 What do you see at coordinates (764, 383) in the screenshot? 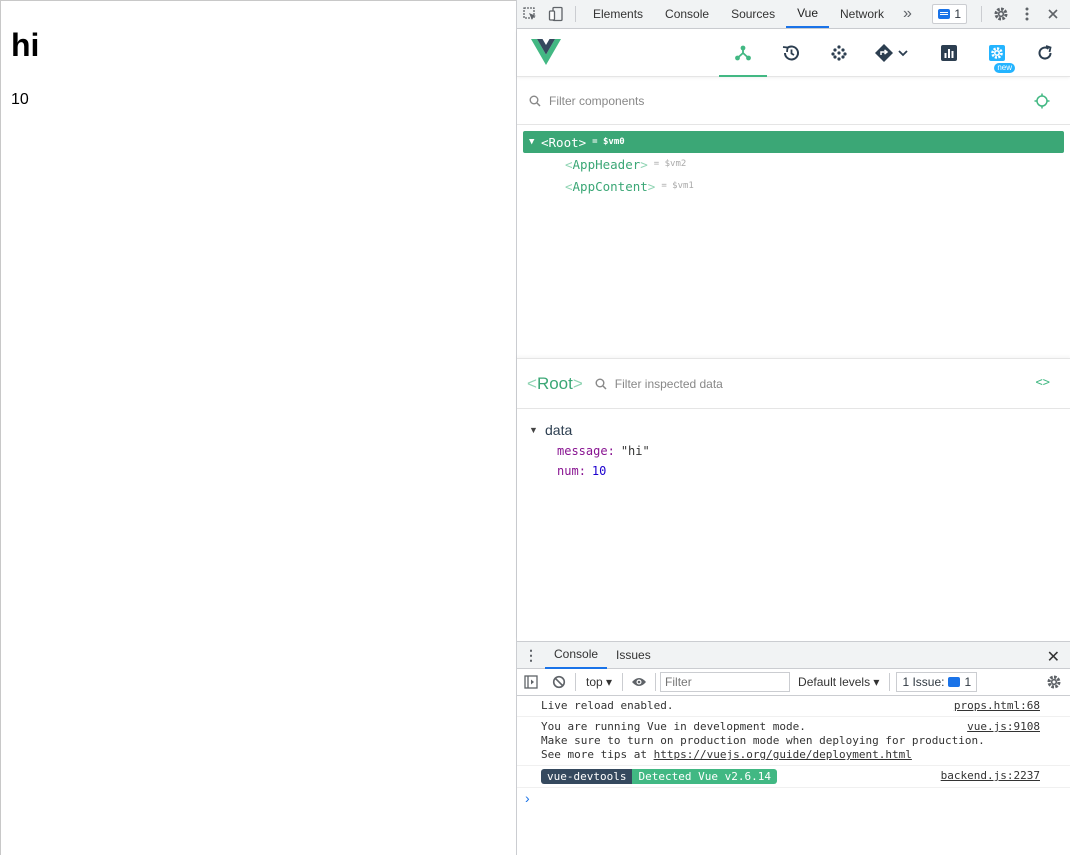
I see `filter-inspected-data-input` at bounding box center [764, 383].